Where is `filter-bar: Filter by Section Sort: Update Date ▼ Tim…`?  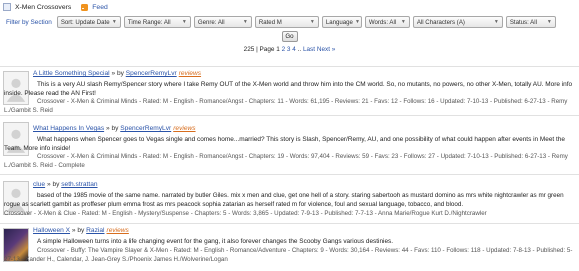
filter-bar: Filter by Section Sort: Update Date ▼ Tim… is located at coordinates (289, 22).